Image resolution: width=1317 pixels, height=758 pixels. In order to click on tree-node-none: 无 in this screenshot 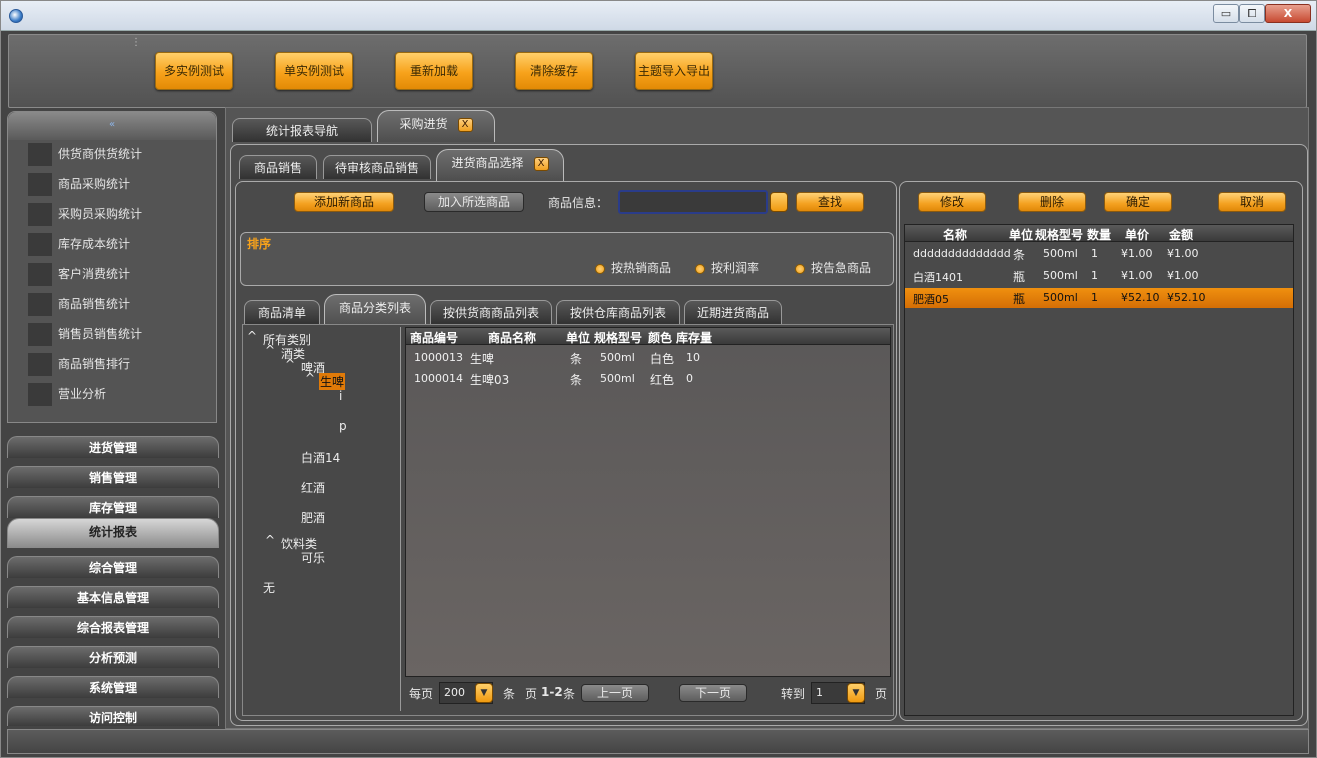, I will do `click(269, 587)`.